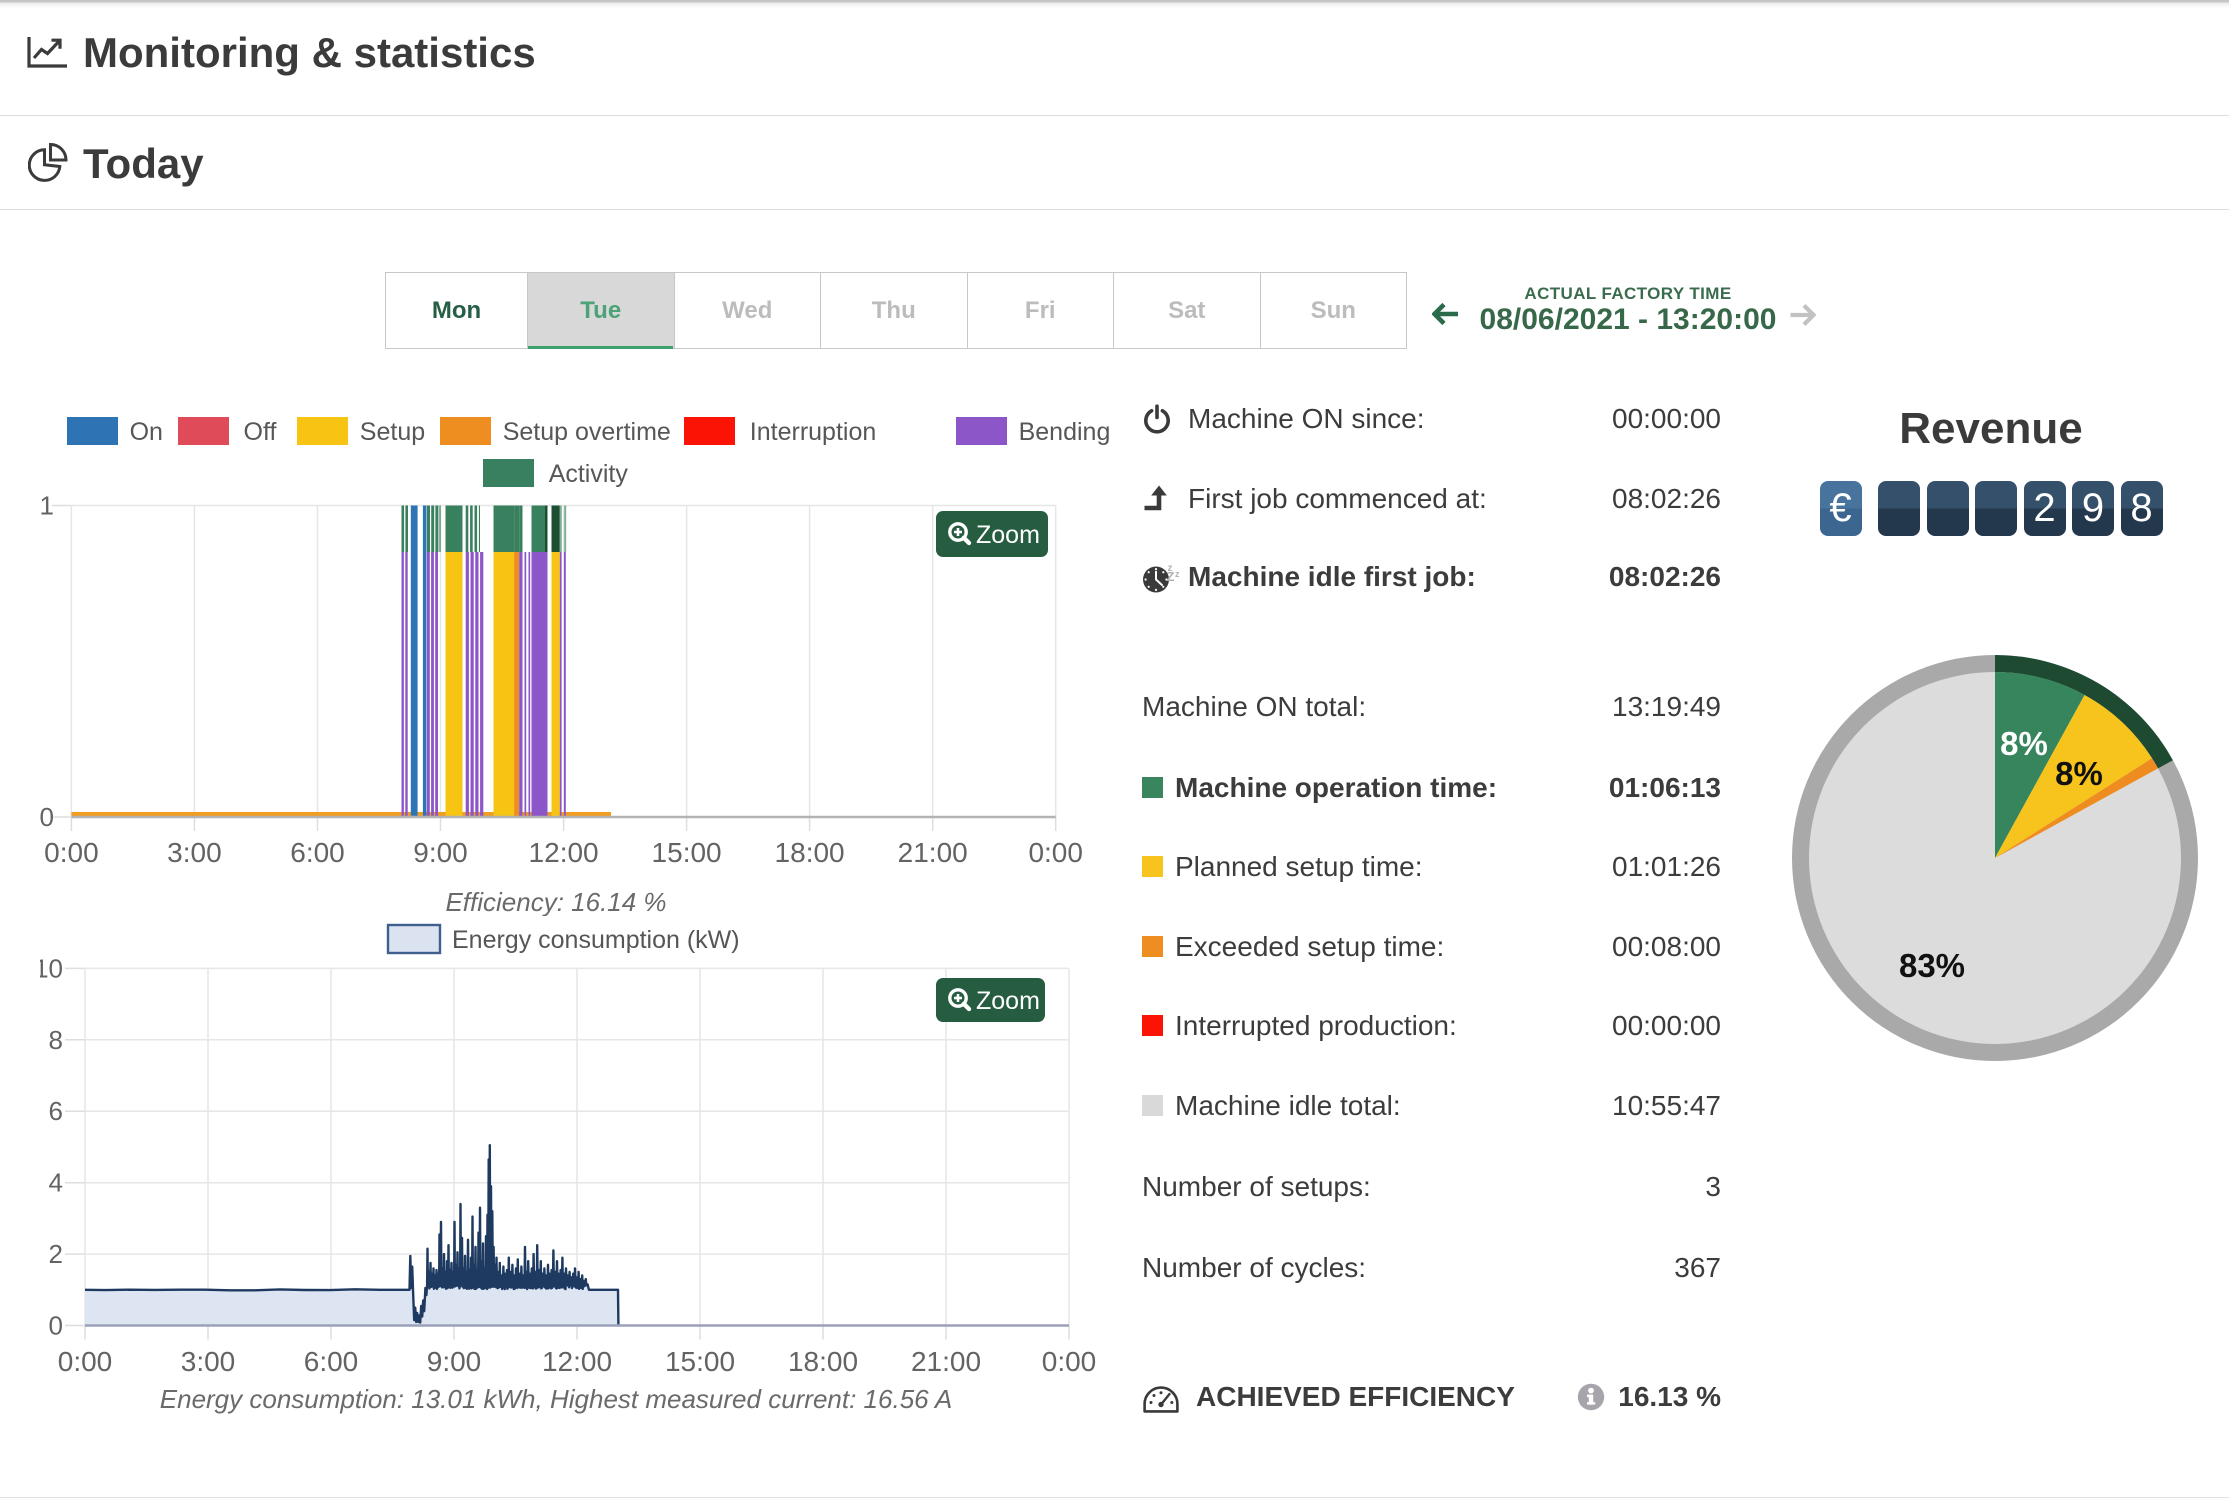 This screenshot has height=1505, width=2229. I want to click on svg-text: z, so click(1177, 574).